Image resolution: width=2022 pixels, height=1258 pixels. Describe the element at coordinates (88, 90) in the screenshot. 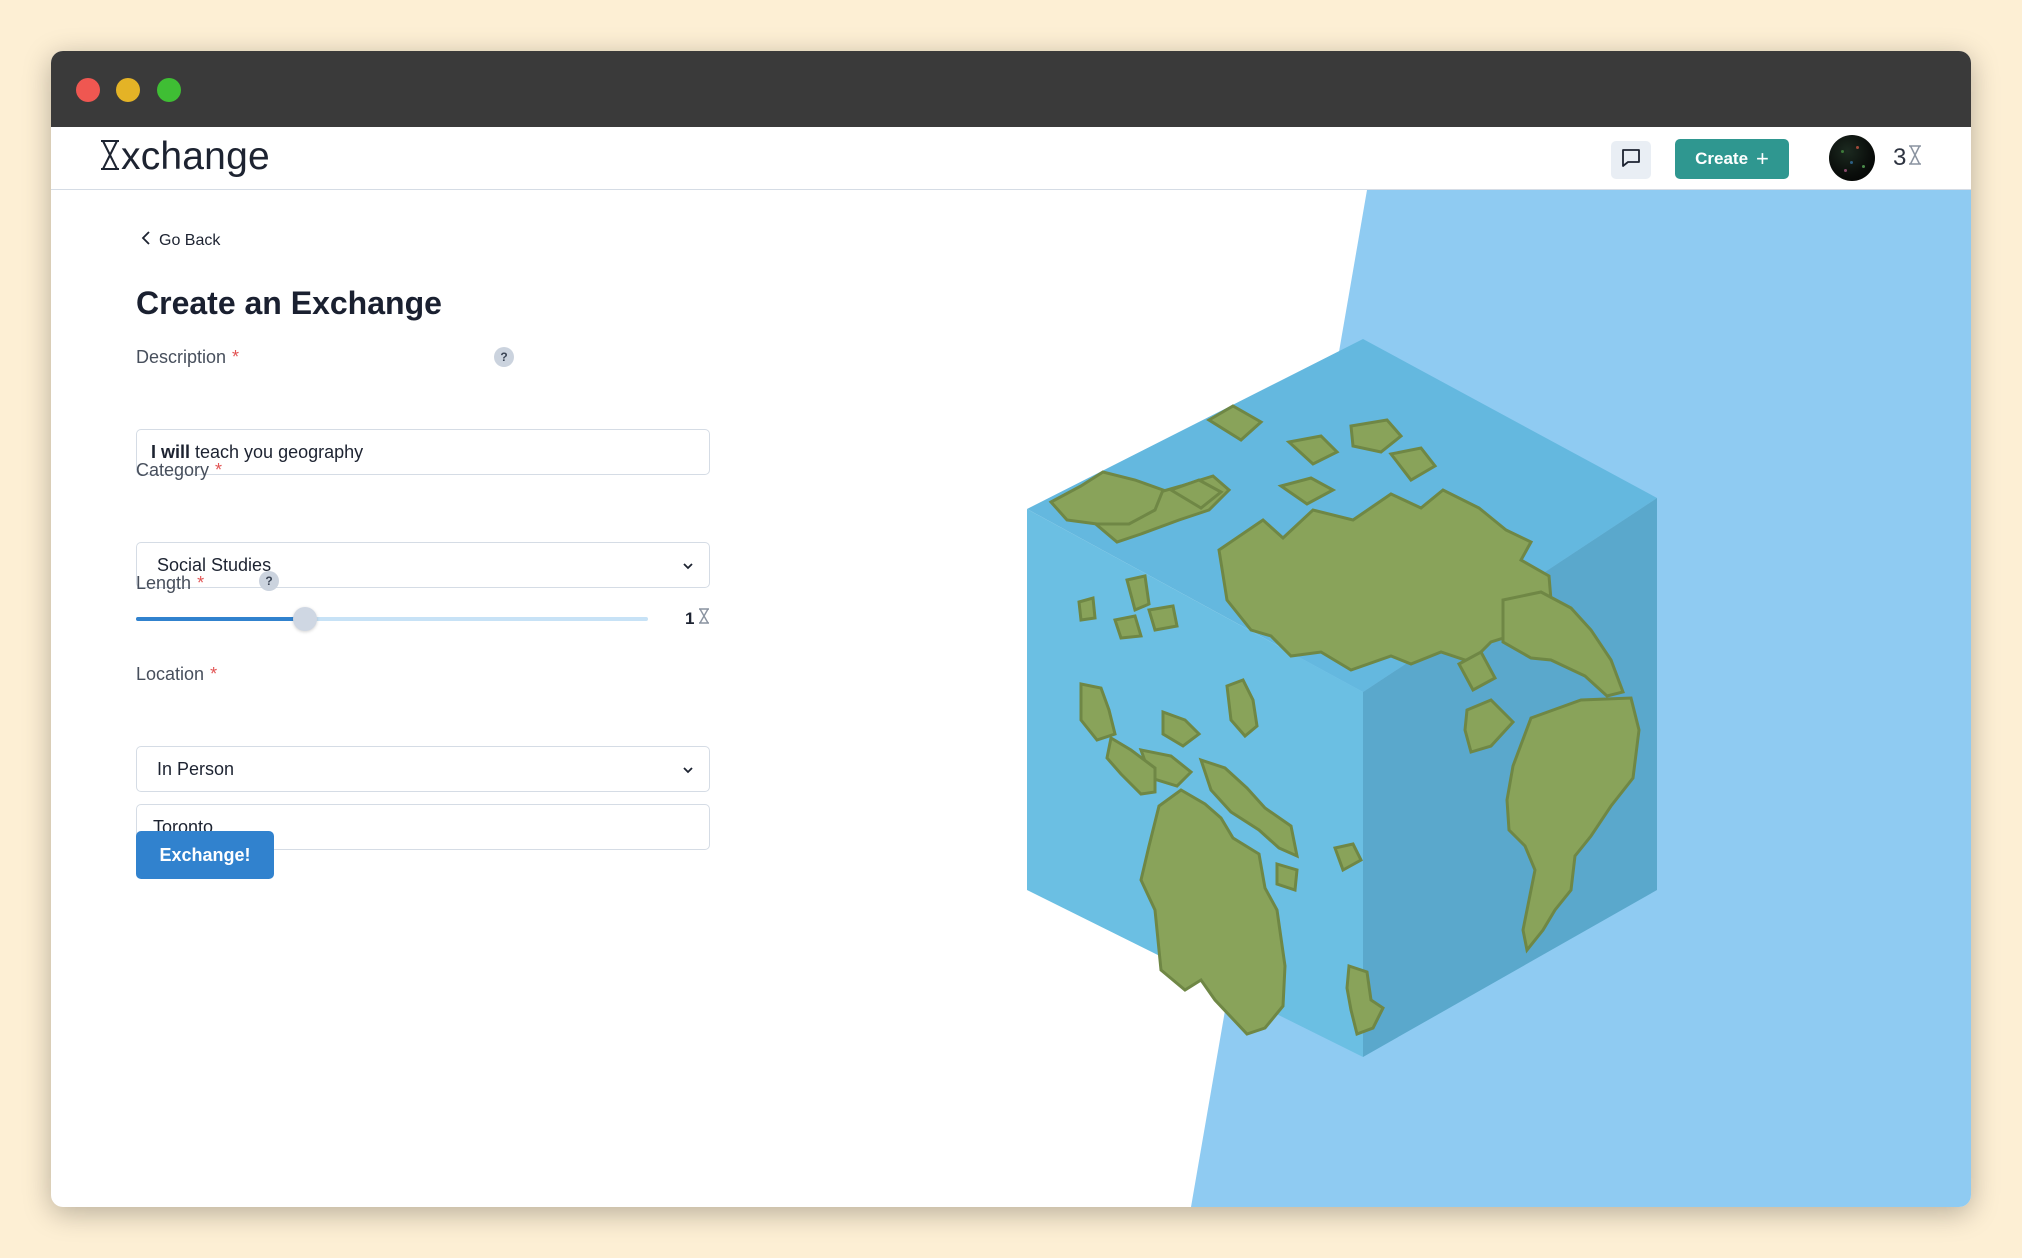

I see `close-window-button` at that location.